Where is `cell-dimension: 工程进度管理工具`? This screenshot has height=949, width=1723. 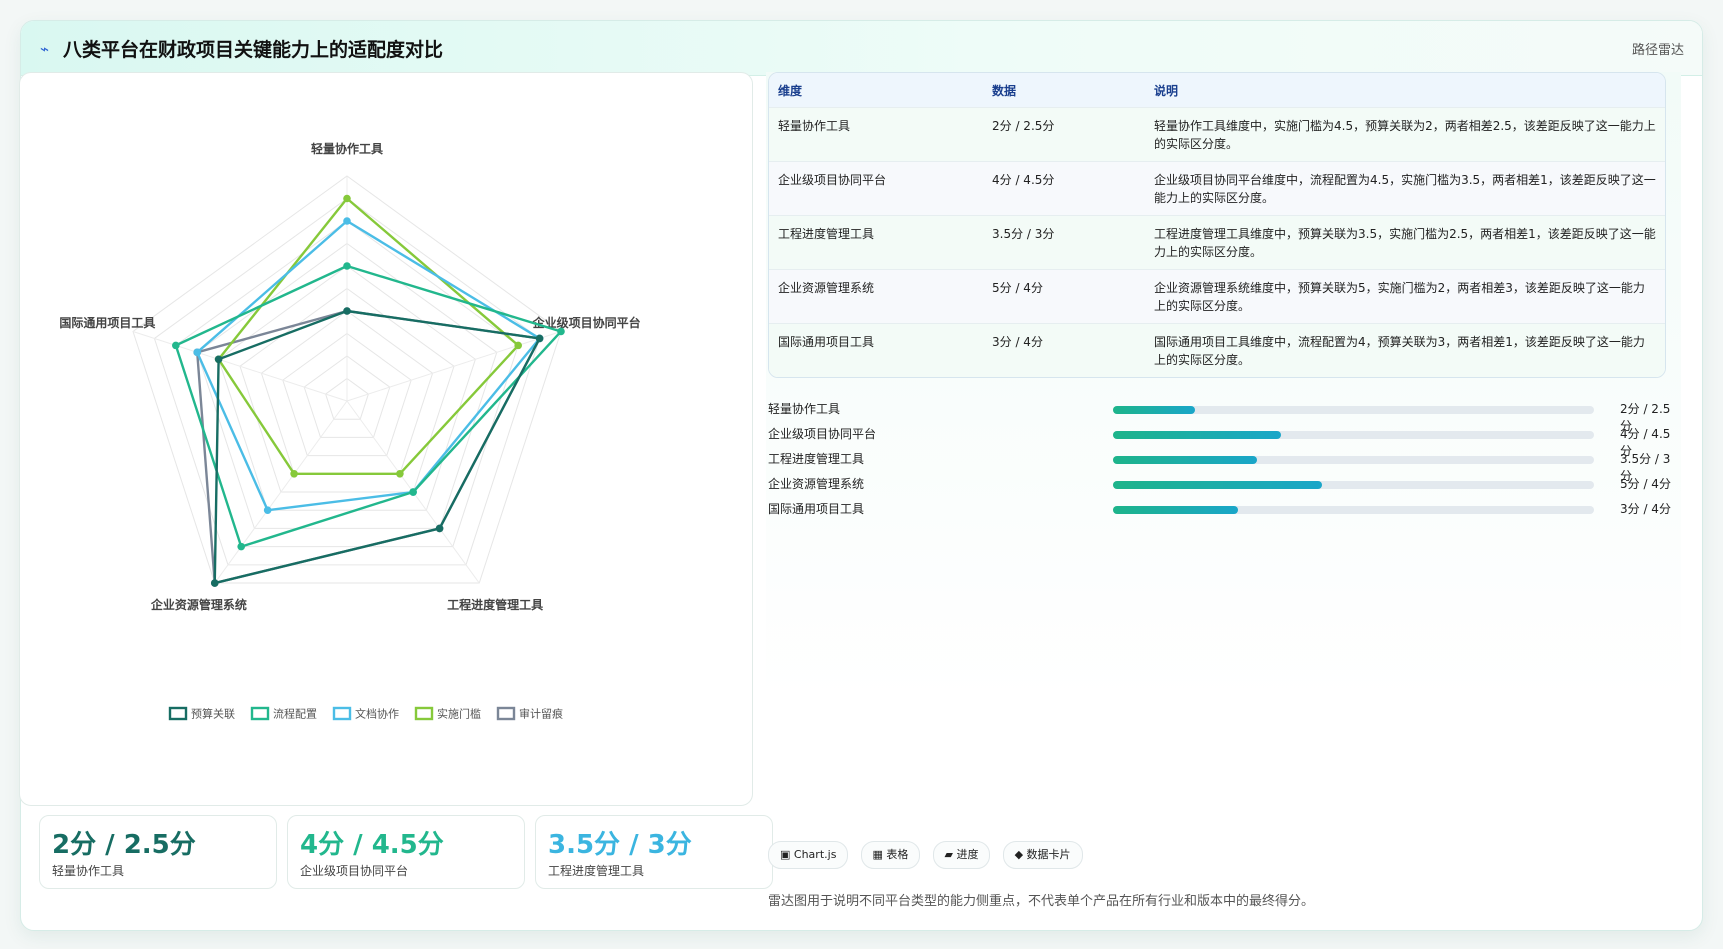
cell-dimension: 工程进度管理工具 is located at coordinates (876, 242).